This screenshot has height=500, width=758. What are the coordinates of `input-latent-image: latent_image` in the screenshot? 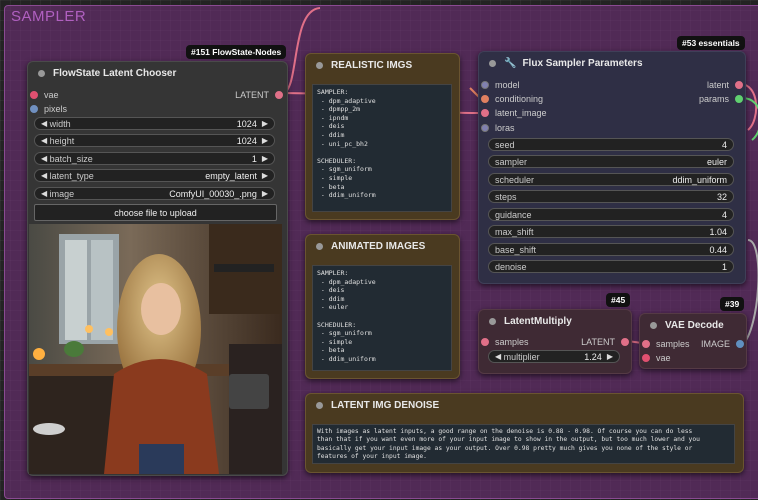 It's located at (514, 113).